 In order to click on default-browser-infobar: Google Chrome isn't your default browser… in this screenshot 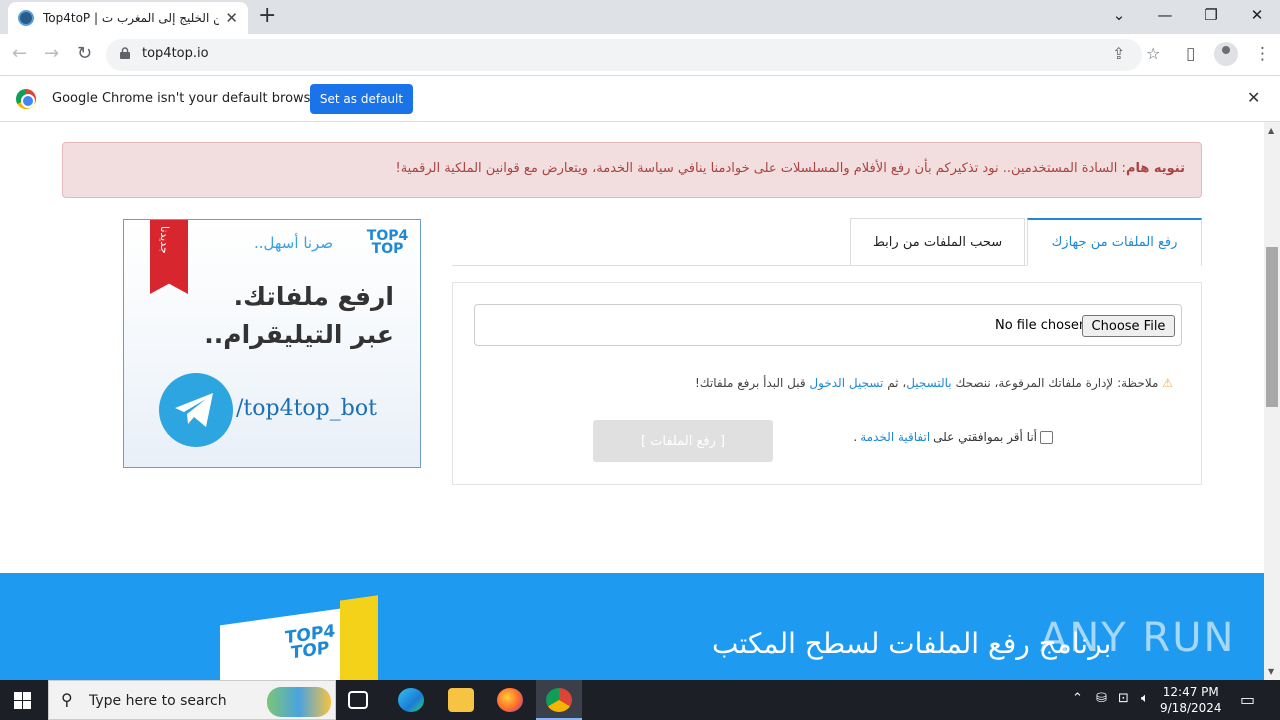, I will do `click(640, 99)`.